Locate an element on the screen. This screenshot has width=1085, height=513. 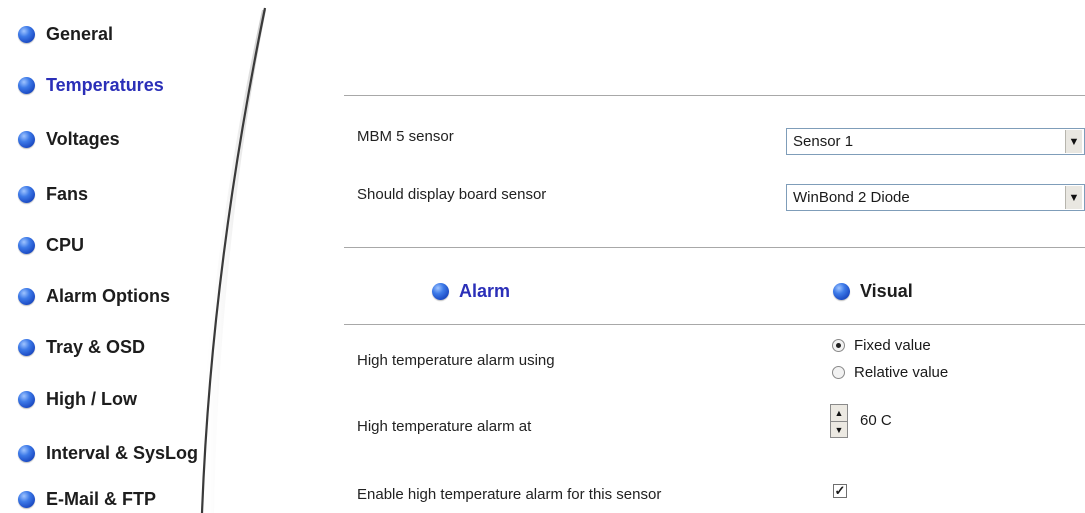
board-sensor-label: Should display board sensor is located at coordinates (452, 194).